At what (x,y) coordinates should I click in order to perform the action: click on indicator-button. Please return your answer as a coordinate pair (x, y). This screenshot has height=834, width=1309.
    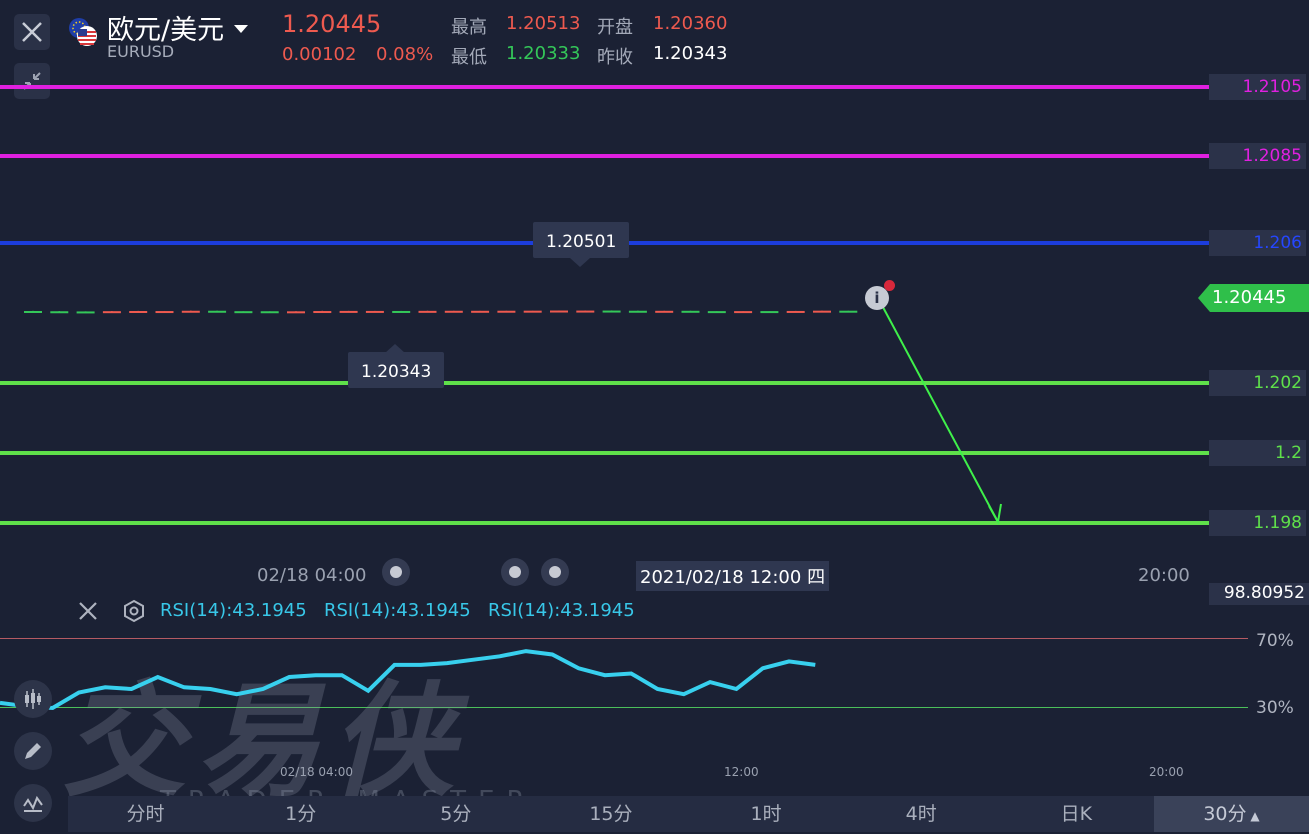
    Looking at the image, I should click on (33, 803).